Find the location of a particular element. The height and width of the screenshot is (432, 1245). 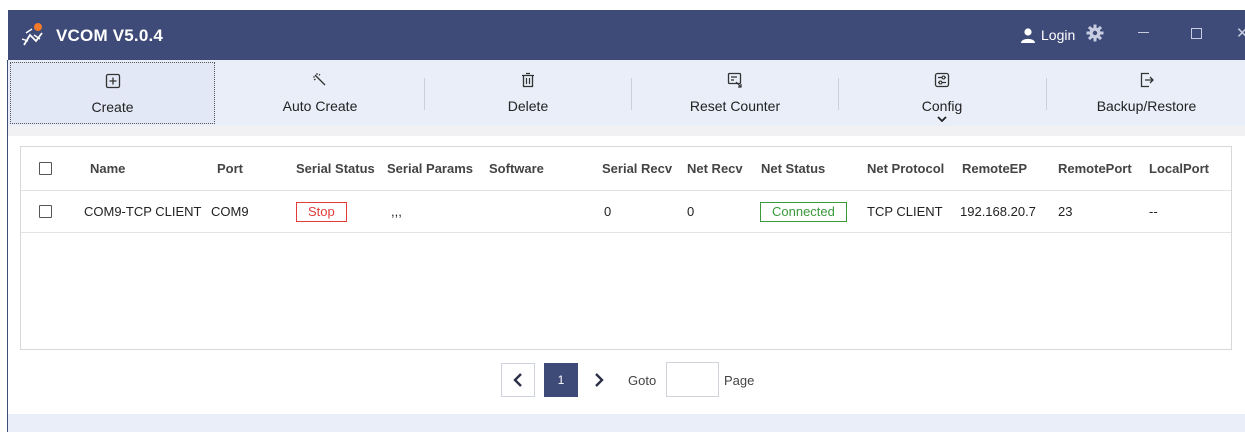

cell-remote-ep: 192.168.20.7 is located at coordinates (998, 211).